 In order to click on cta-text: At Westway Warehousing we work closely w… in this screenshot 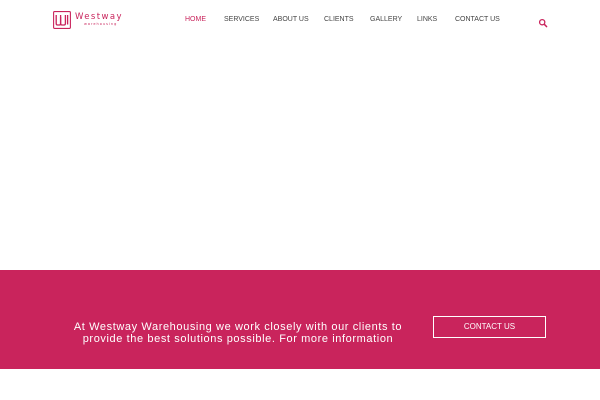, I will do `click(238, 333)`.